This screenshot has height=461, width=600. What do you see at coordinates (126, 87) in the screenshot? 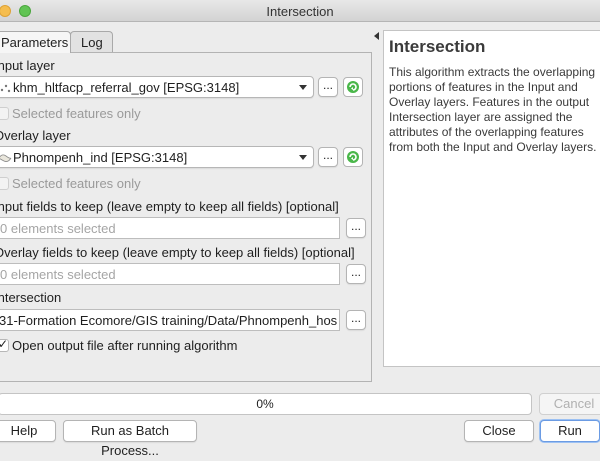
I see `input-layer-value: khm_hltfacp_referral_gov [EPSG:3148]` at bounding box center [126, 87].